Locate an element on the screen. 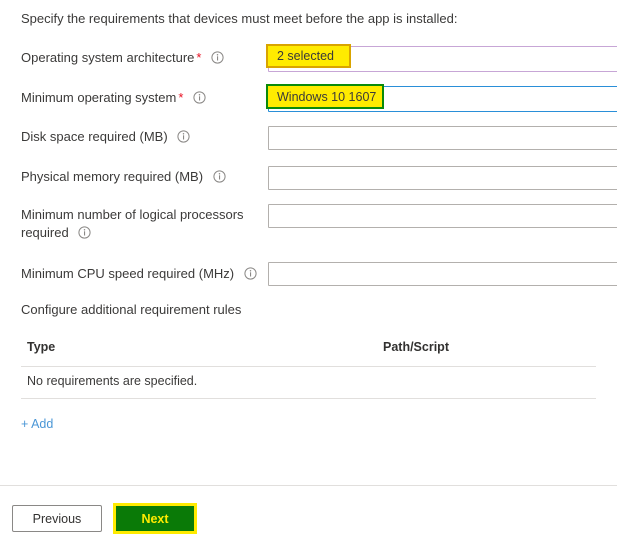 The height and width of the screenshot is (541, 617). label-os-architecture: Operating system architecture * is located at coordinates (122, 58).